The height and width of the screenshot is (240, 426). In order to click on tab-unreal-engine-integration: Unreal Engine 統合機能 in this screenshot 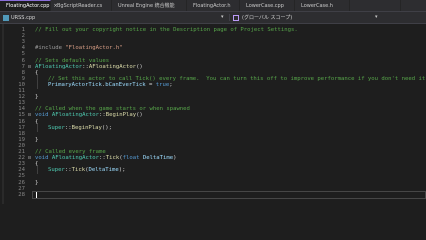, I will do `click(149, 5)`.